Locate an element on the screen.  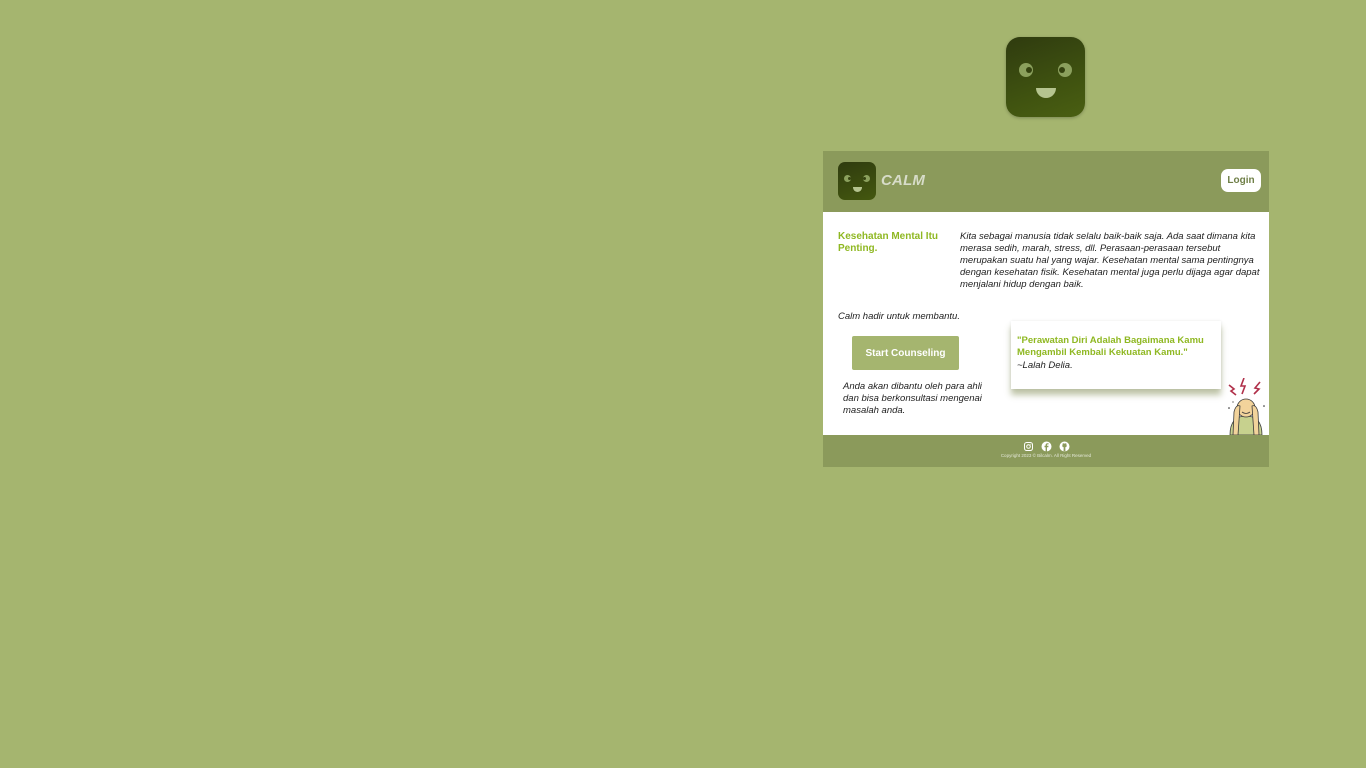
github-icon is located at coordinates (1064, 445).